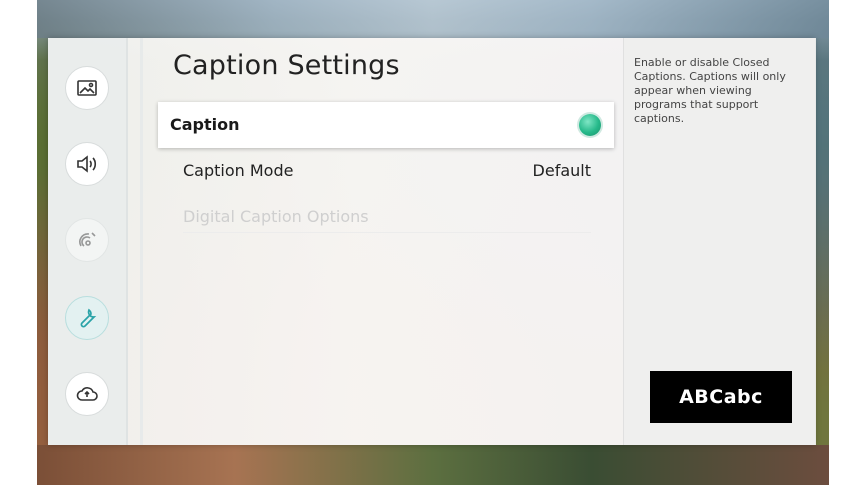 Image resolution: width=867 pixels, height=485 pixels. I want to click on support-cloud-icon, so click(87, 394).